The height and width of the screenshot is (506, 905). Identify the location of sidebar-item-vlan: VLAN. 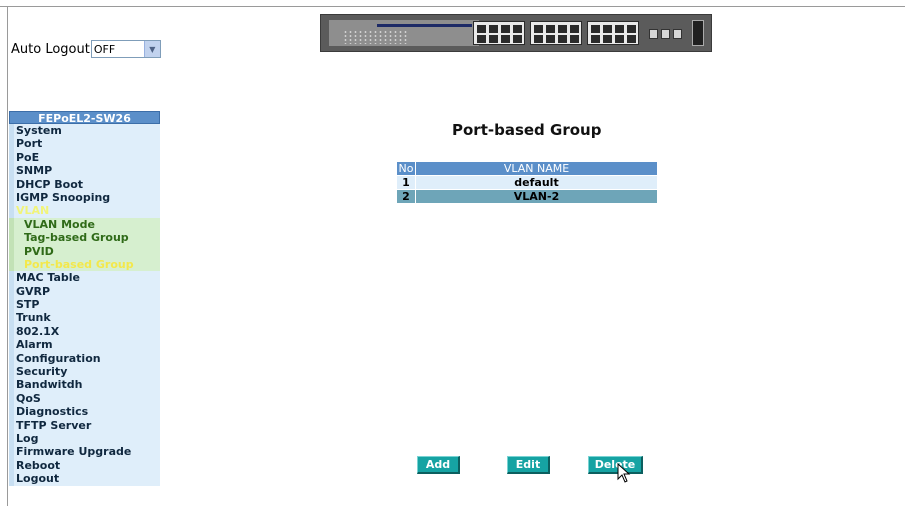
(84, 211).